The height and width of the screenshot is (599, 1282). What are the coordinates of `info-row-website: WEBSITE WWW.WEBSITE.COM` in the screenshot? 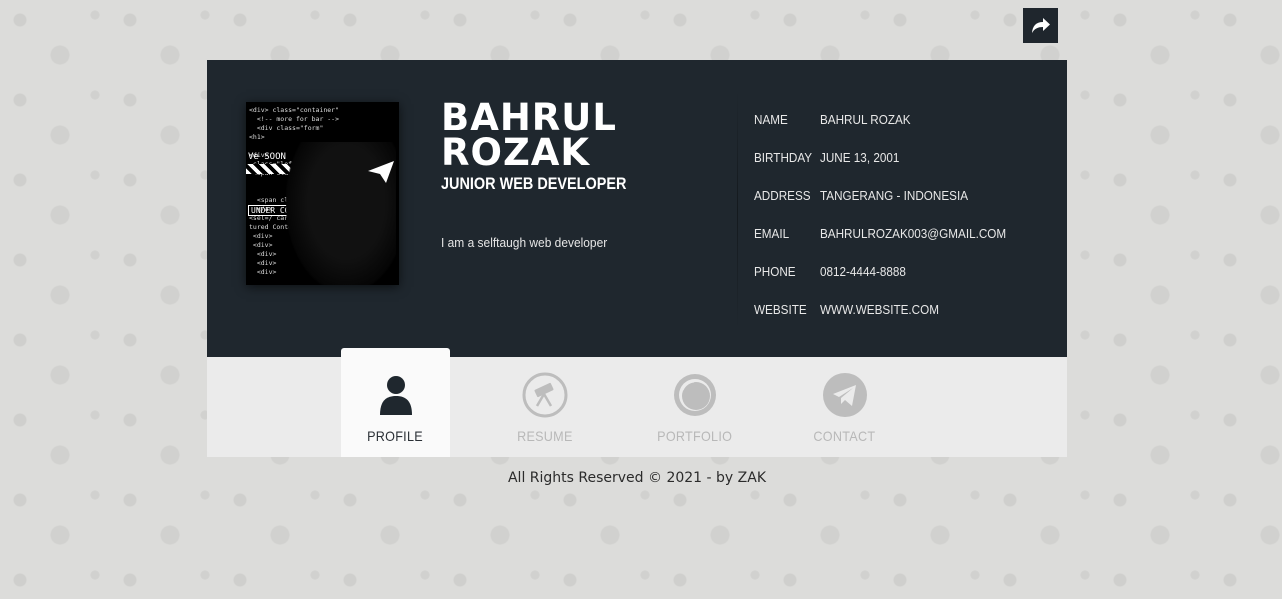 It's located at (890, 321).